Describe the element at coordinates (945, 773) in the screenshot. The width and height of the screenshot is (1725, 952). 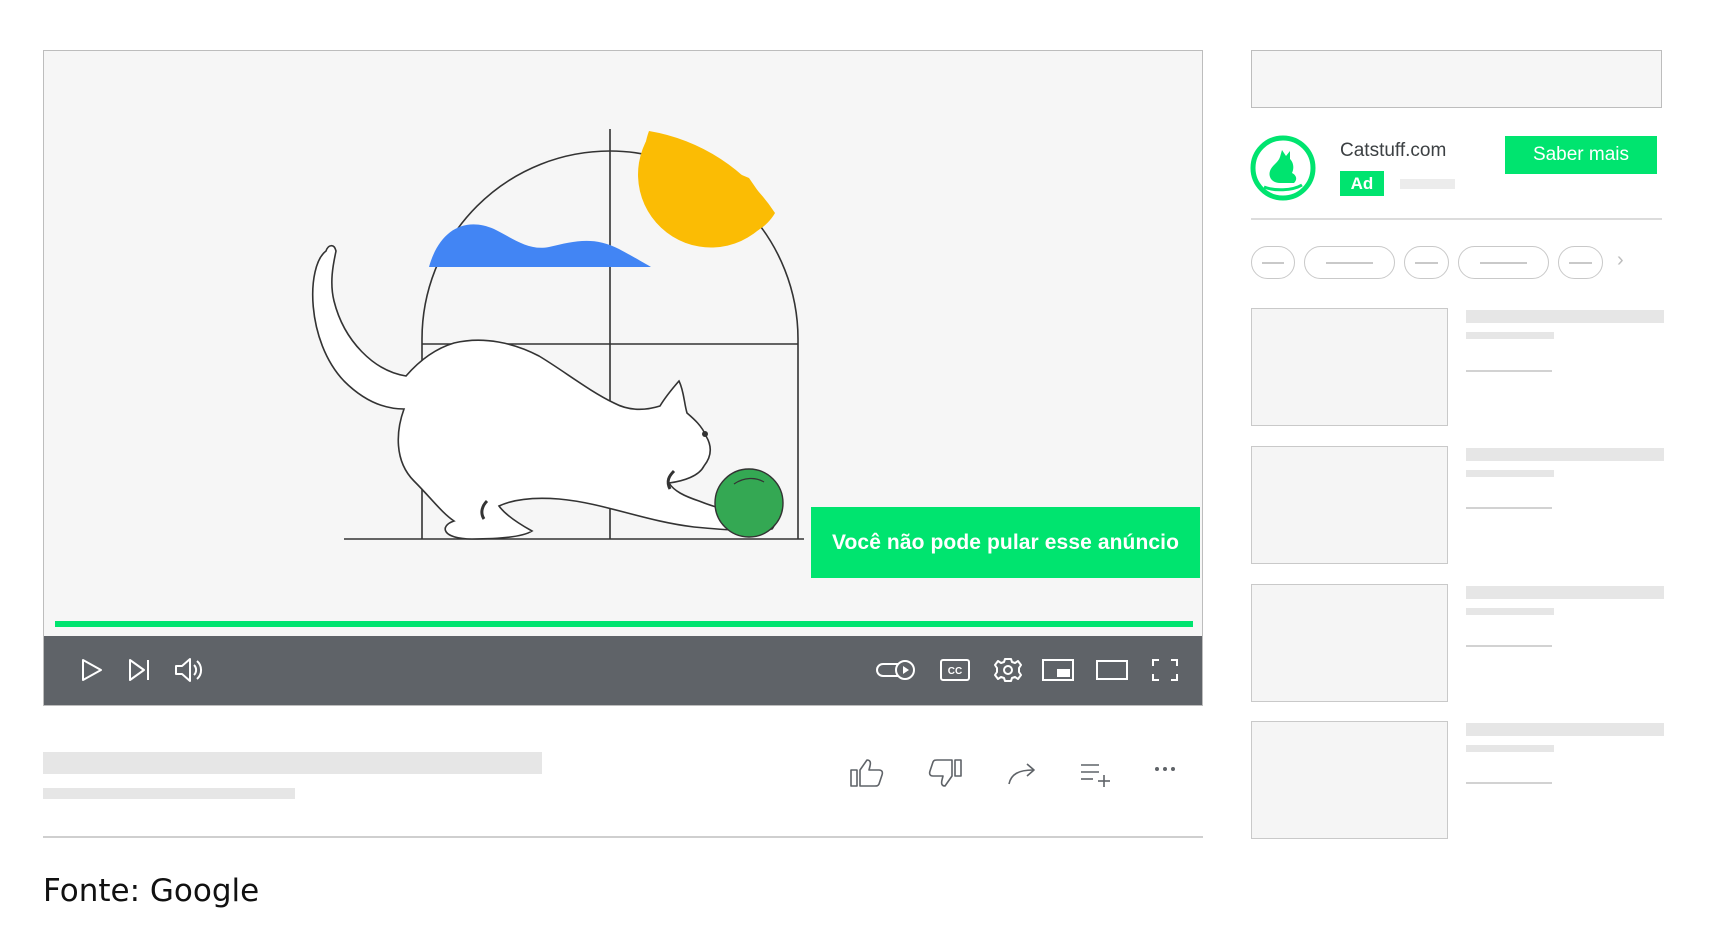
I see `dislike-icon` at that location.